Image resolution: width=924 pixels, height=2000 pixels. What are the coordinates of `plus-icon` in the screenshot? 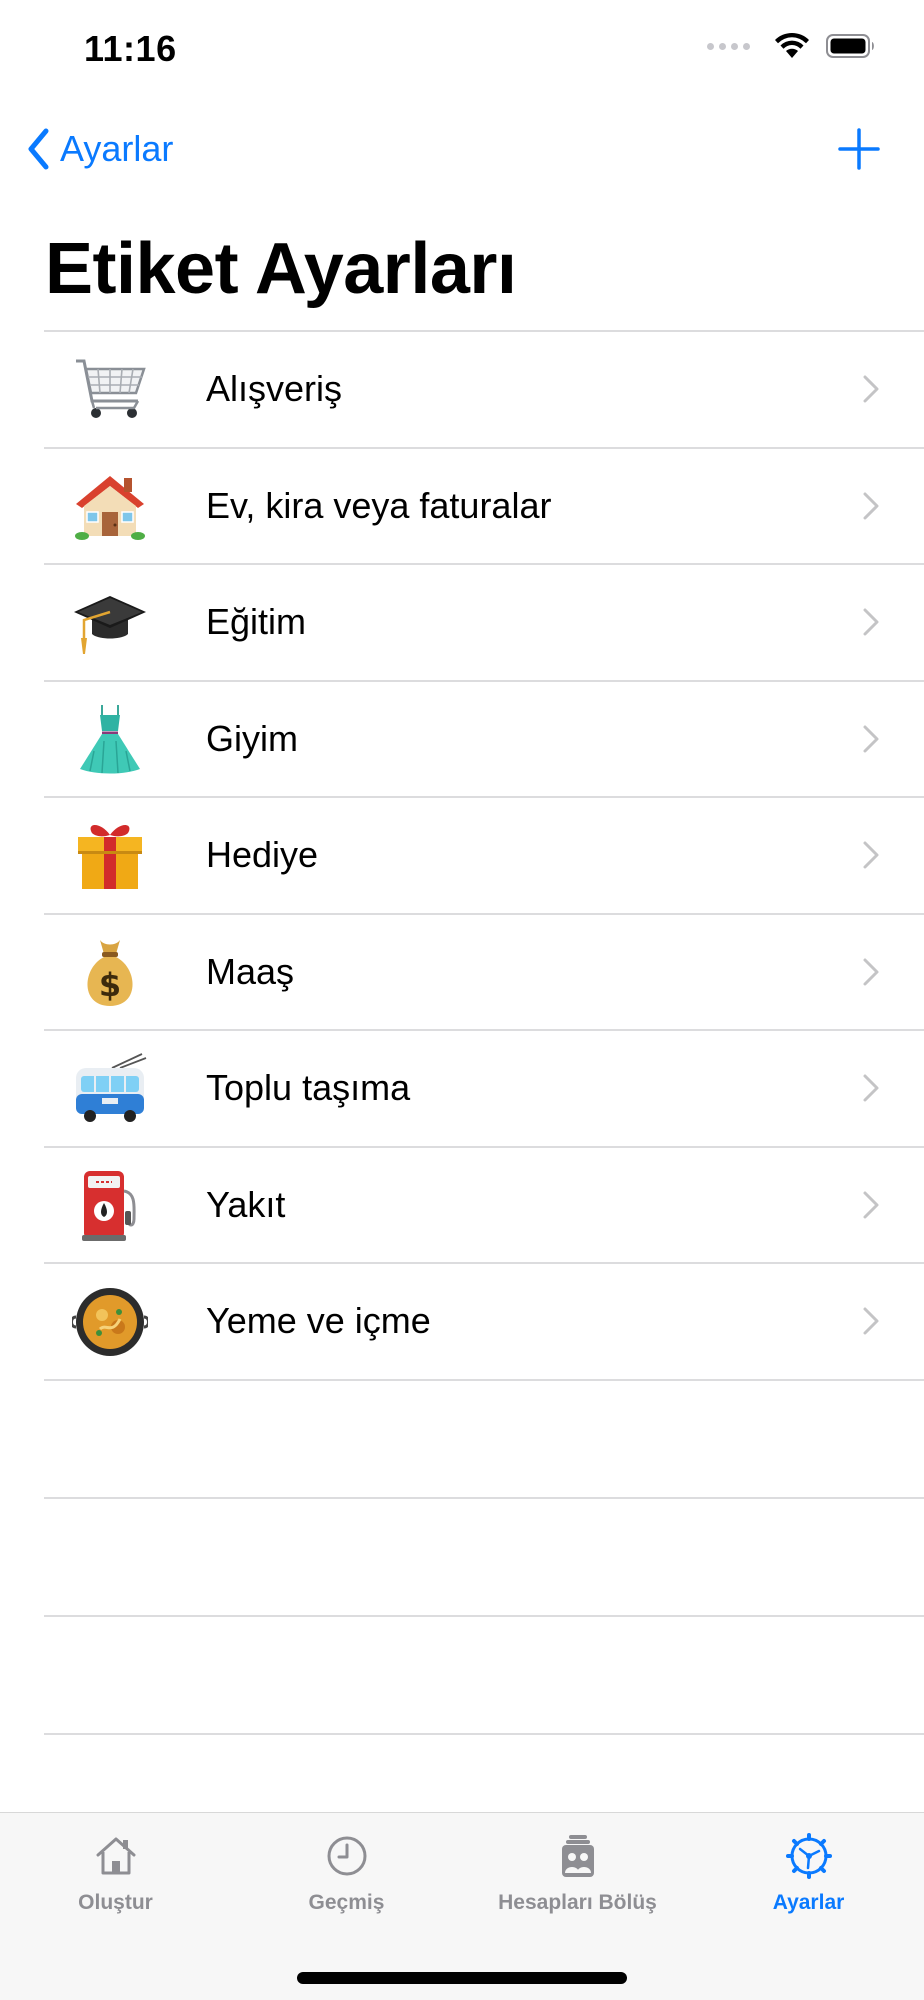 It's located at (859, 149).